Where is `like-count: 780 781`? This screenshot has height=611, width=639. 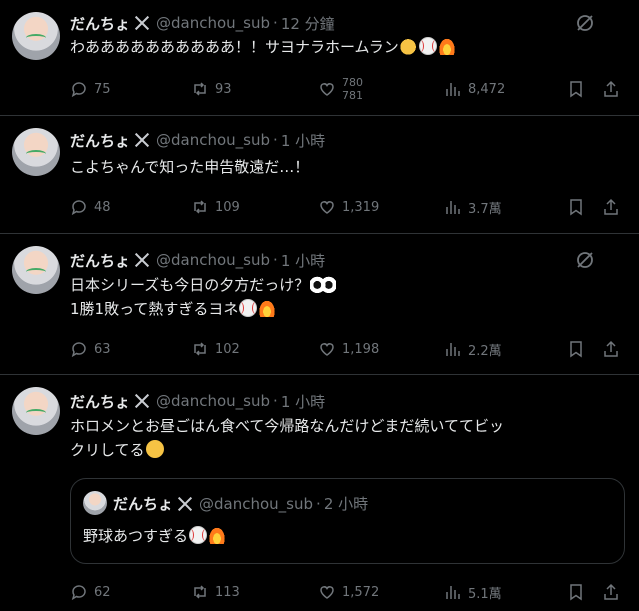 like-count: 780 781 is located at coordinates (352, 89).